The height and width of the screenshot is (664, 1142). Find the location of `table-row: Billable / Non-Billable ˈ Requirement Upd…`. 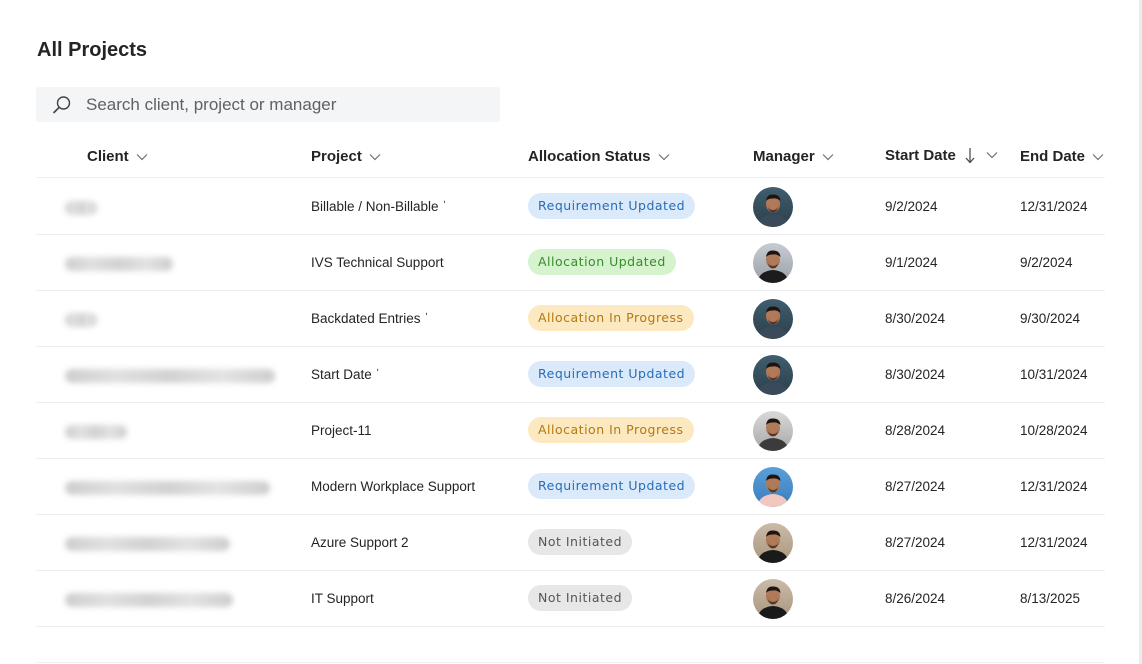

table-row: Billable / Non-Billable ˈ Requirement Upd… is located at coordinates (562, 207).